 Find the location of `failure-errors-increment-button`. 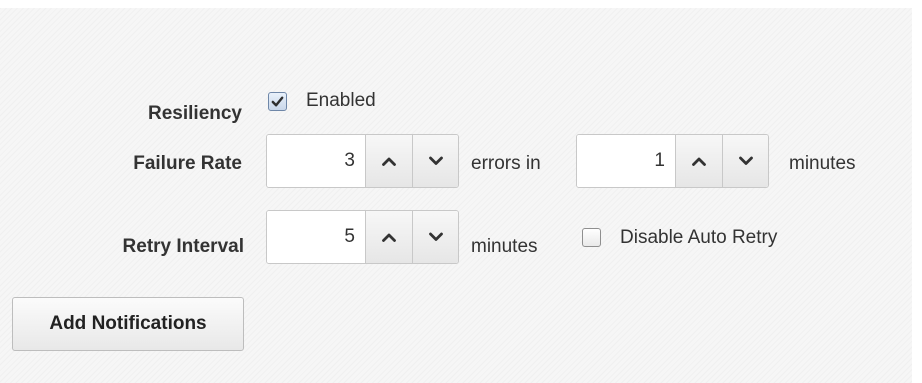

failure-errors-increment-button is located at coordinates (388, 161).